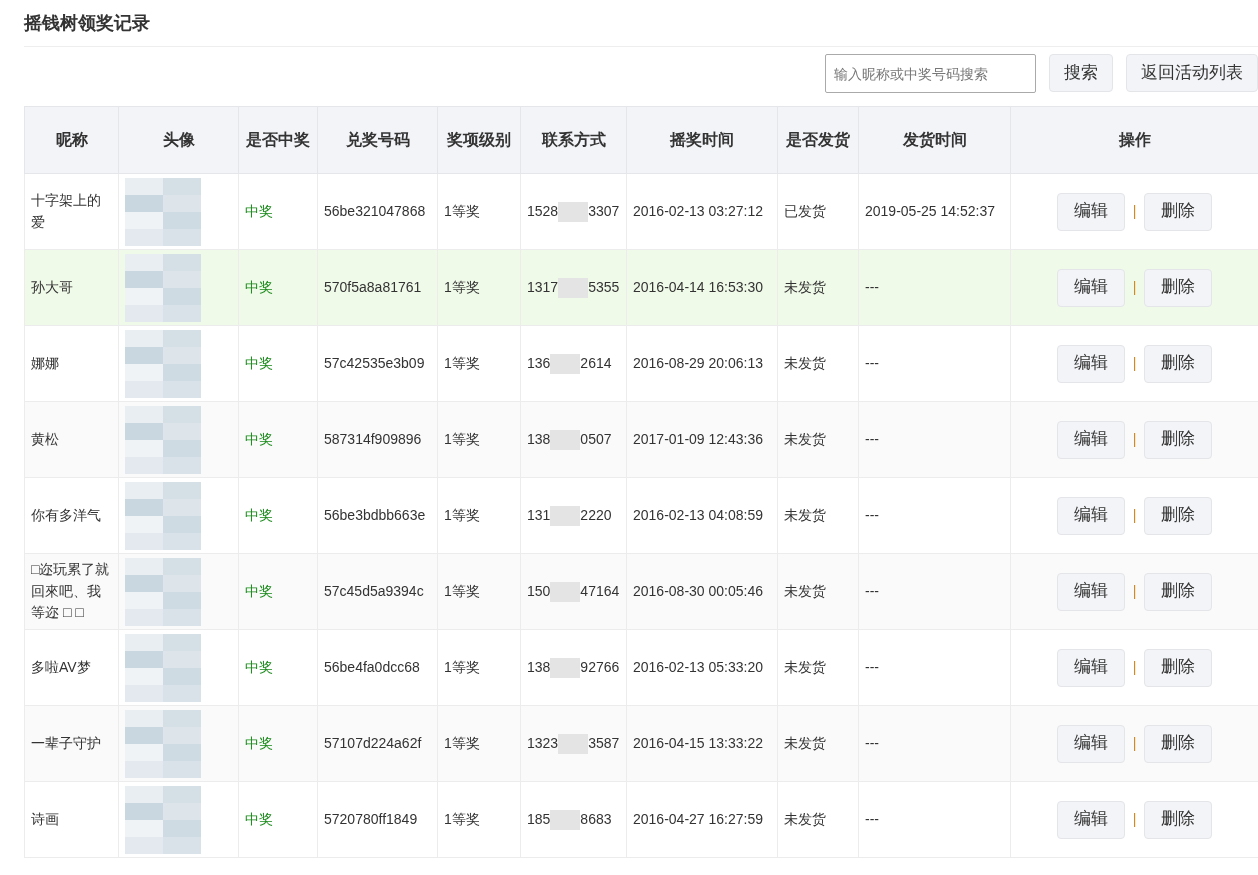 The width and height of the screenshot is (1258, 875). I want to click on column-header: 头像, so click(178, 140).